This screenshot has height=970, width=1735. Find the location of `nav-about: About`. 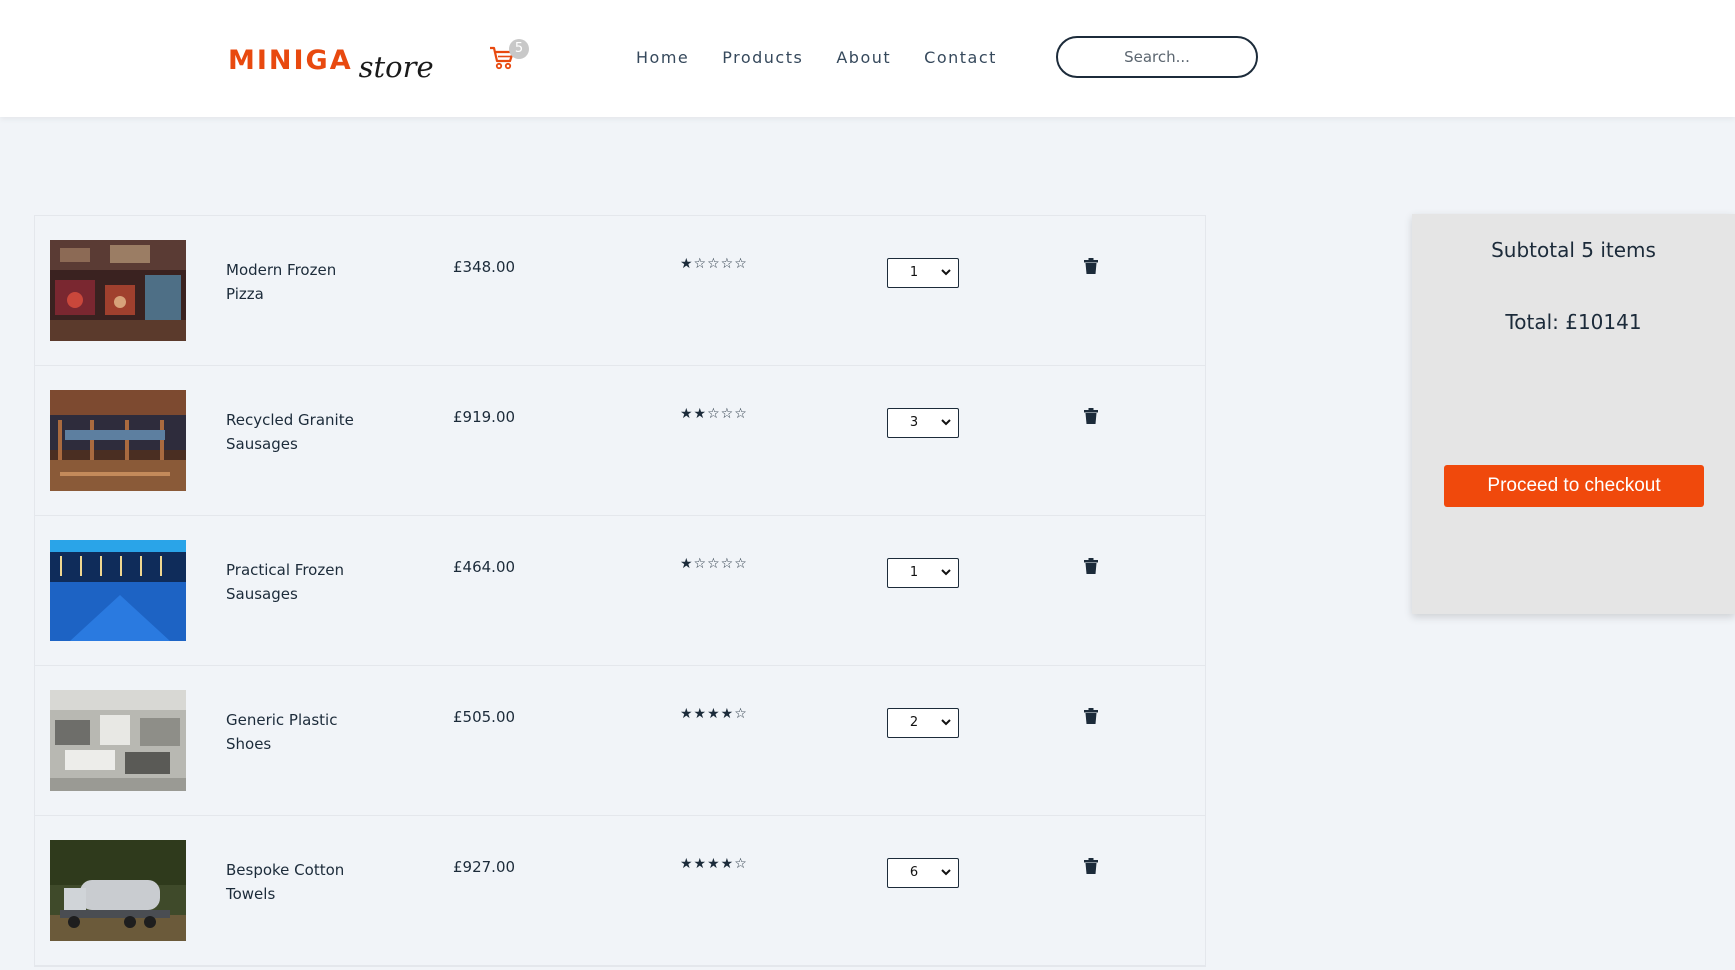

nav-about: About is located at coordinates (863, 57).